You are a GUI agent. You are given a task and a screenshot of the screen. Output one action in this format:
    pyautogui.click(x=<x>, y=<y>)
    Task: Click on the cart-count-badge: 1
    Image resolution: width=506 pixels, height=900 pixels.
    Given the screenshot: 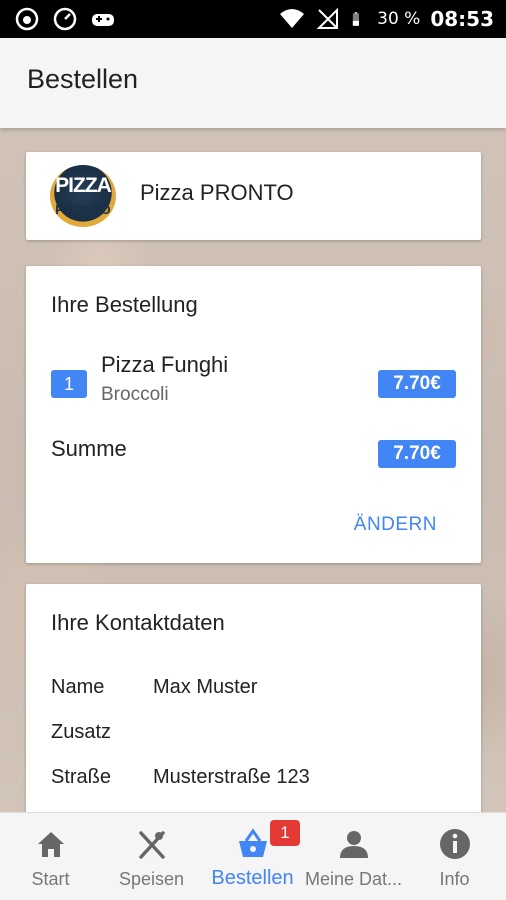 What is the action you would take?
    pyautogui.click(x=285, y=833)
    